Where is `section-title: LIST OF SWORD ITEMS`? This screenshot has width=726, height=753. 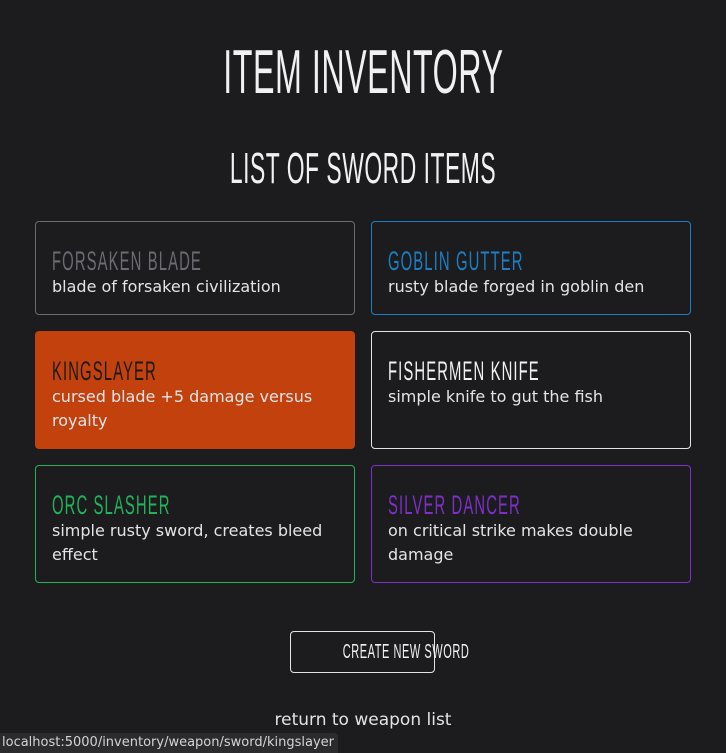 section-title: LIST OF SWORD ITEMS is located at coordinates (363, 168).